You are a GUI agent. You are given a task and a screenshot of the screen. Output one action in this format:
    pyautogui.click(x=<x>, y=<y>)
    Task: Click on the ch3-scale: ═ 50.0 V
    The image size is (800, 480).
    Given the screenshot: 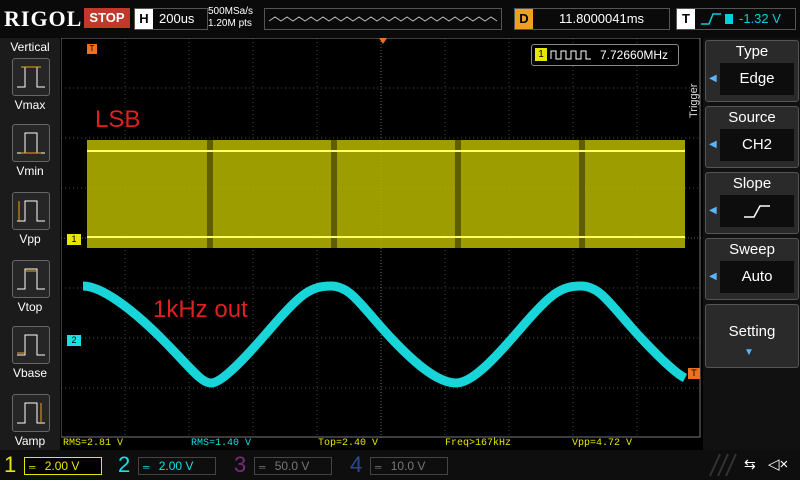 What is the action you would take?
    pyautogui.click(x=293, y=466)
    